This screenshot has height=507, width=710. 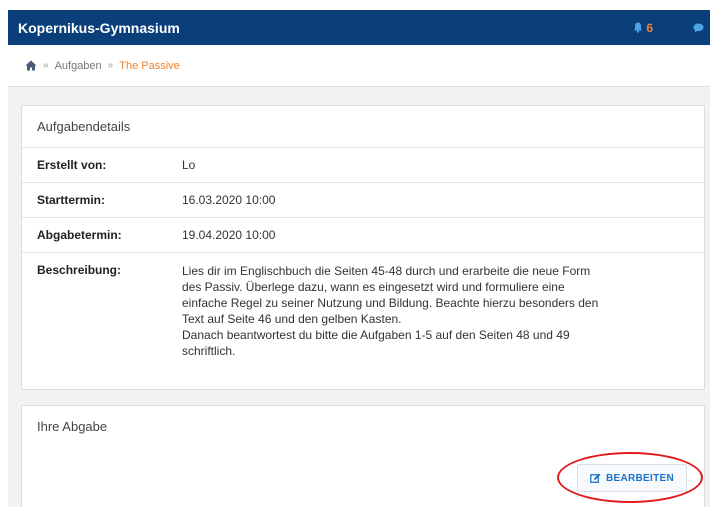 What do you see at coordinates (209, 351) in the screenshot?
I see `description-line: schriftlich.` at bounding box center [209, 351].